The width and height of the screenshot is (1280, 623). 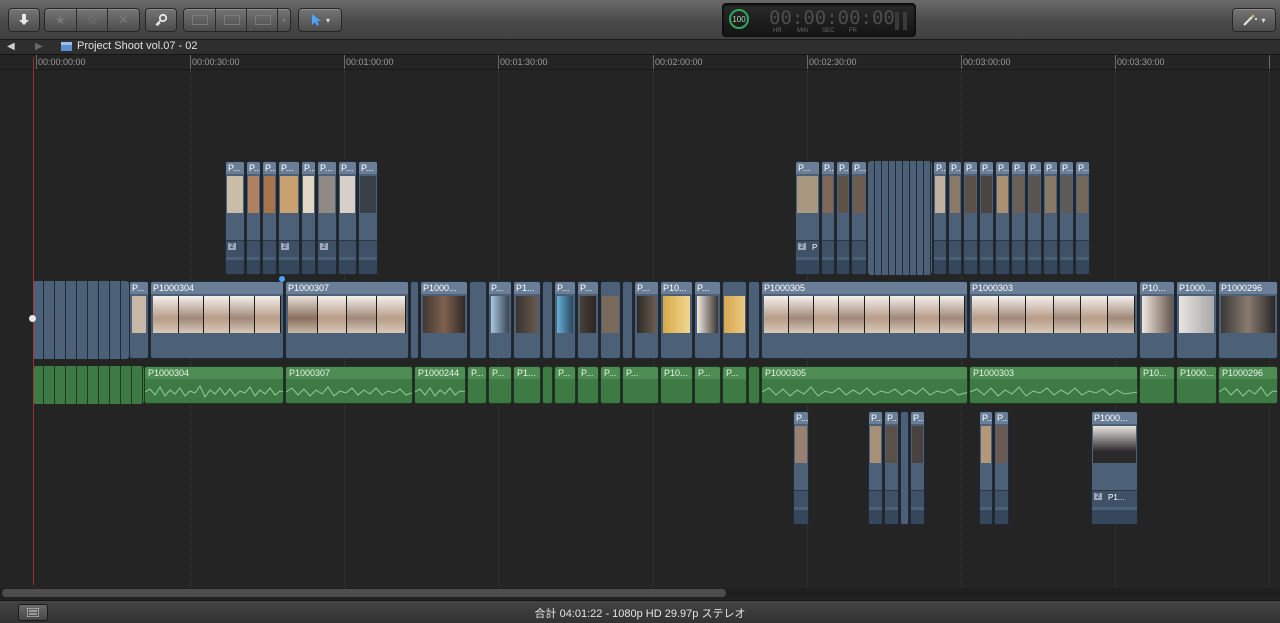 What do you see at coordinates (440, 385) in the screenshot?
I see `audio-clip: P1000244` at bounding box center [440, 385].